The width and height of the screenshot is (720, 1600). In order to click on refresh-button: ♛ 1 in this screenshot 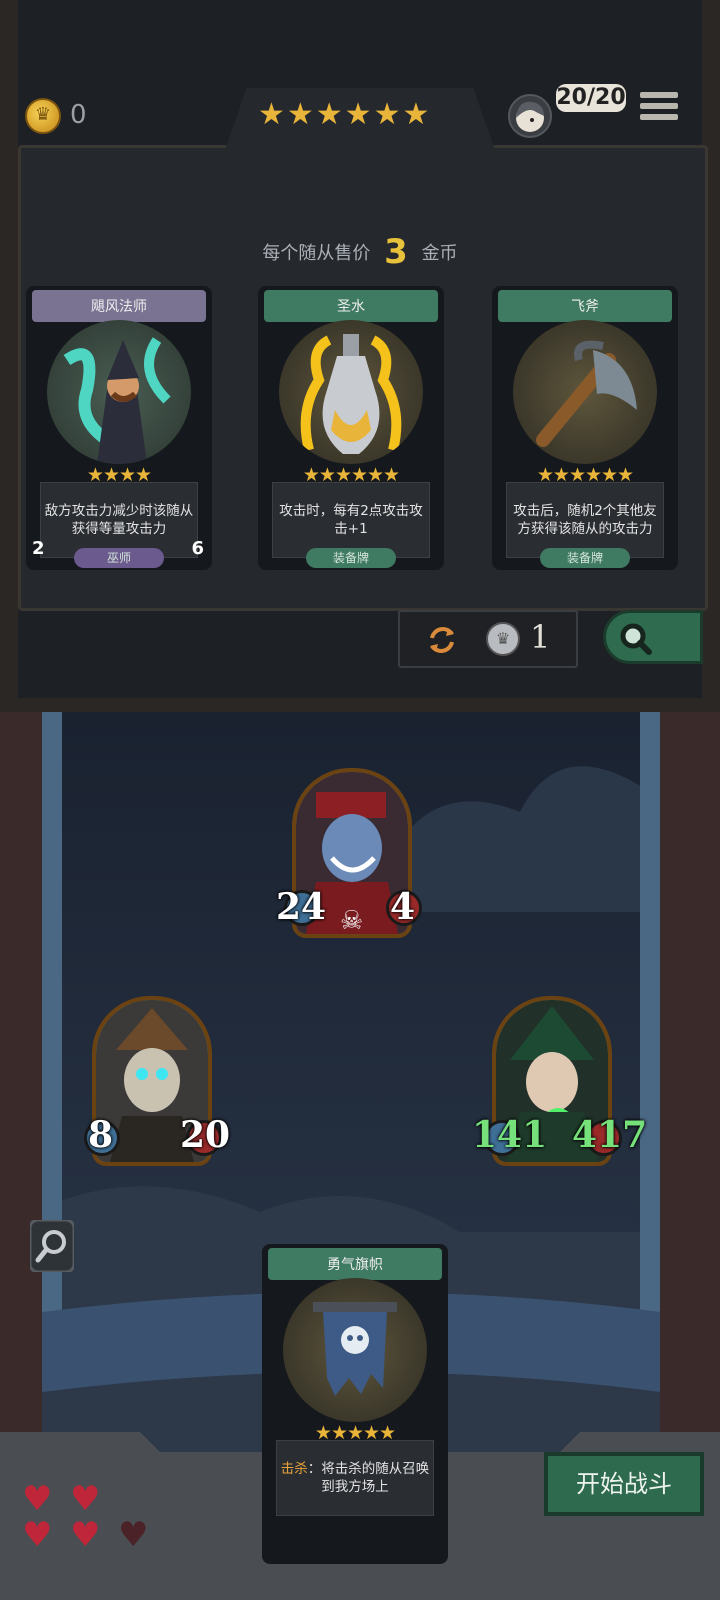, I will do `click(488, 639)`.